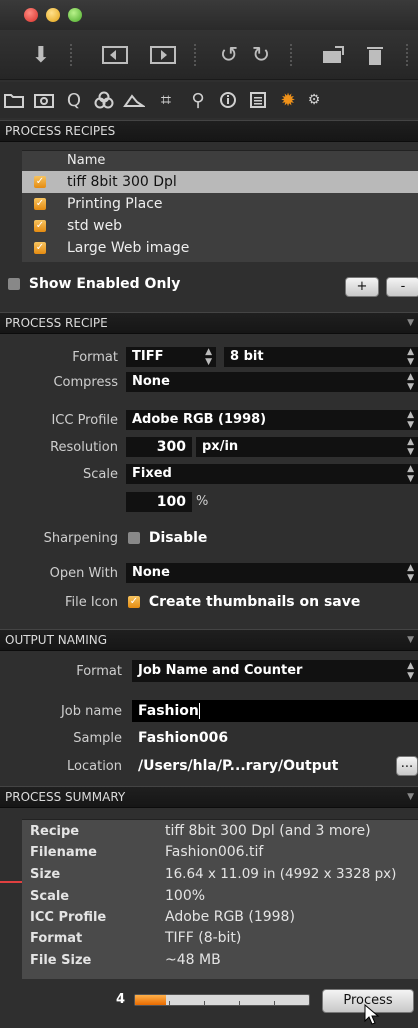  I want to click on summary-value: 100%, so click(185, 896).